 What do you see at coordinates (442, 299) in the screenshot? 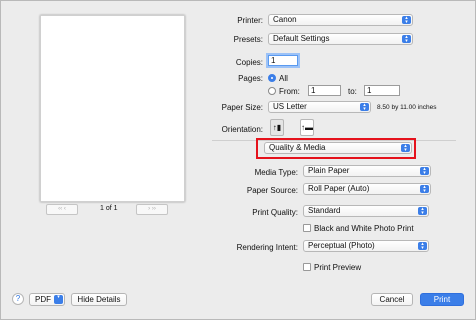
I see `print-button: Print` at bounding box center [442, 299].